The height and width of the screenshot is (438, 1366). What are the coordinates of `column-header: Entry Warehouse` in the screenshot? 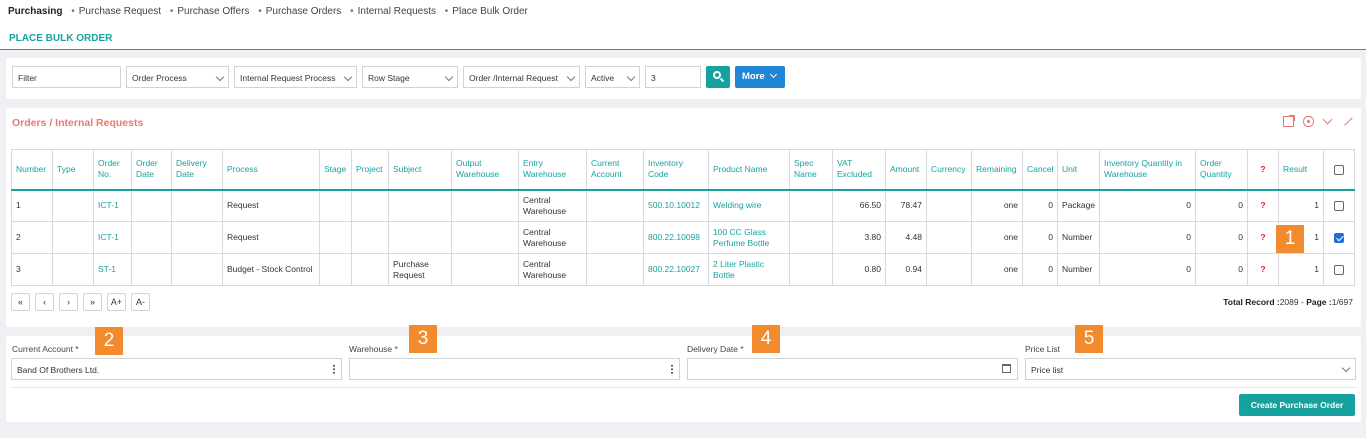 It's located at (552, 170).